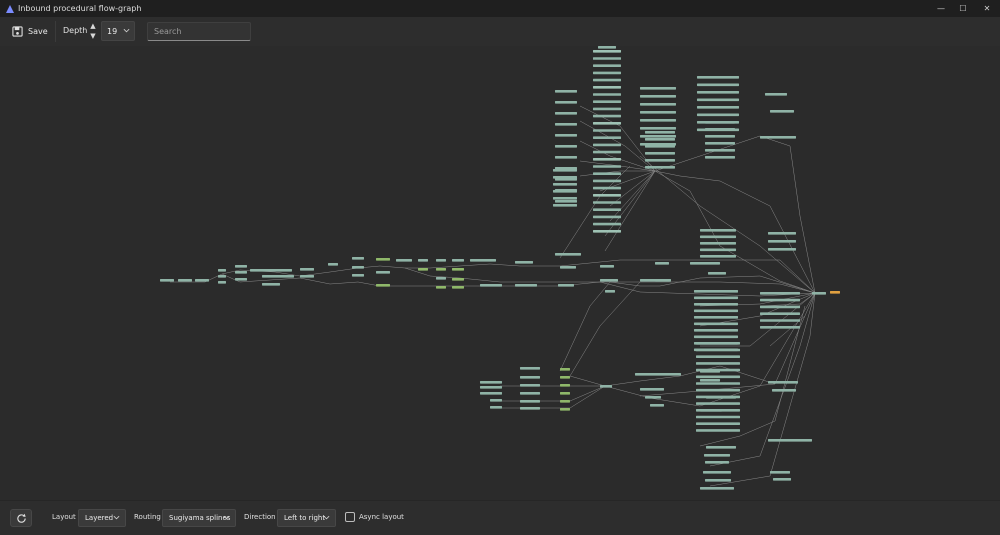  Describe the element at coordinates (350, 517) in the screenshot. I see `async-layout-checkbox` at that location.